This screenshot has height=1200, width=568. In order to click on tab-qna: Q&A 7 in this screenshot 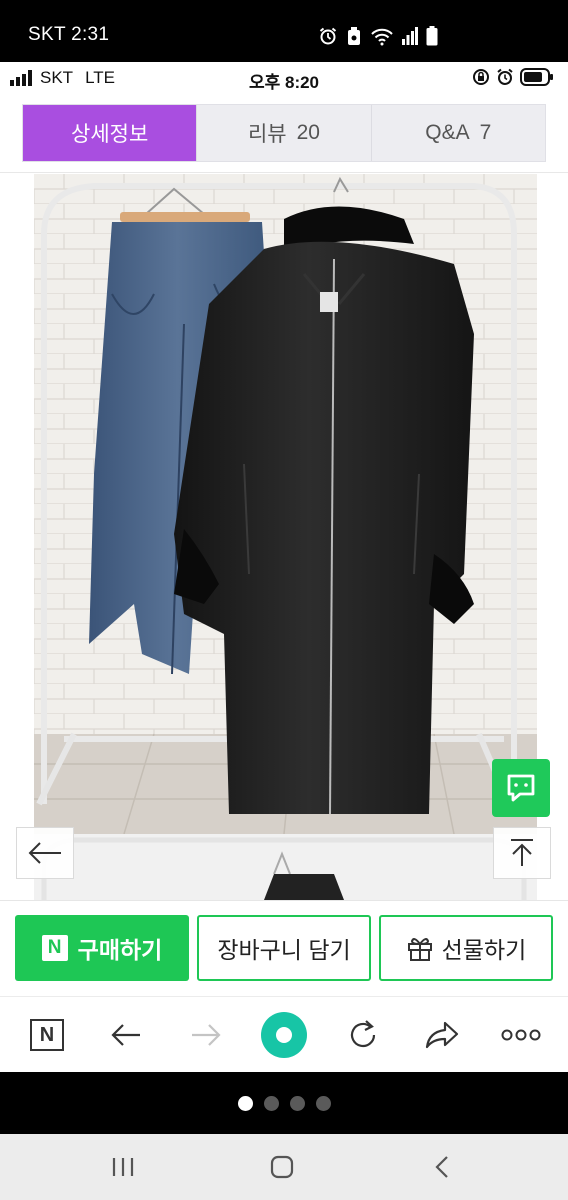, I will do `click(457, 133)`.